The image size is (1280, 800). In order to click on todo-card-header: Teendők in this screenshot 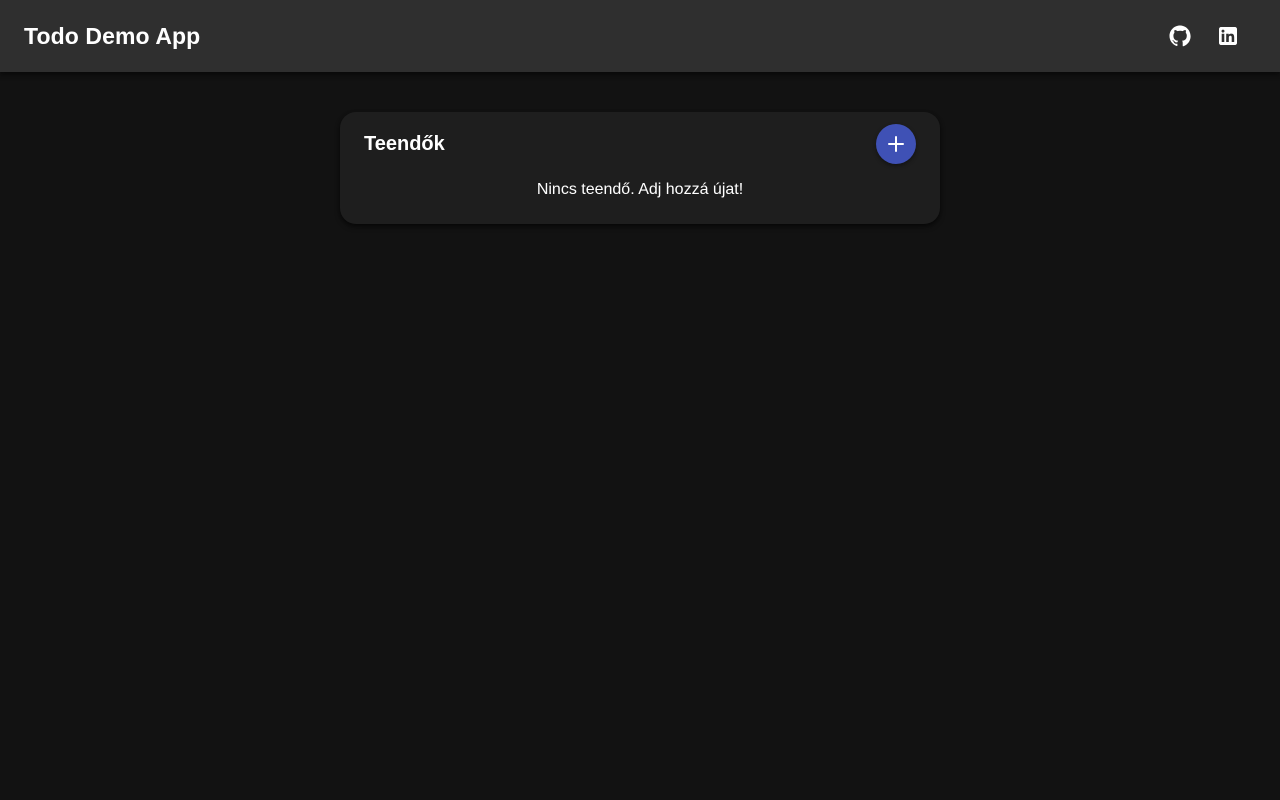, I will do `click(640, 144)`.